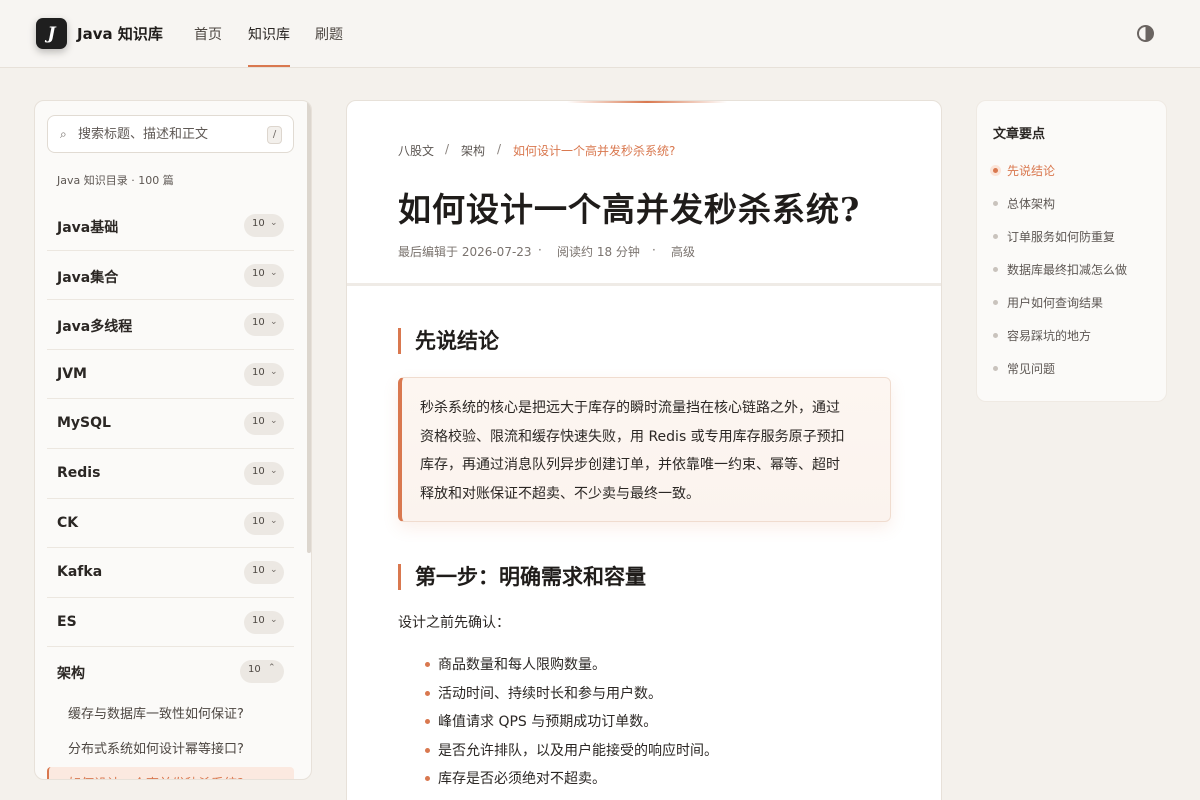 This screenshot has width=1200, height=800. Describe the element at coordinates (1024, 368) in the screenshot. I see `toc-item: 常见问题` at that location.